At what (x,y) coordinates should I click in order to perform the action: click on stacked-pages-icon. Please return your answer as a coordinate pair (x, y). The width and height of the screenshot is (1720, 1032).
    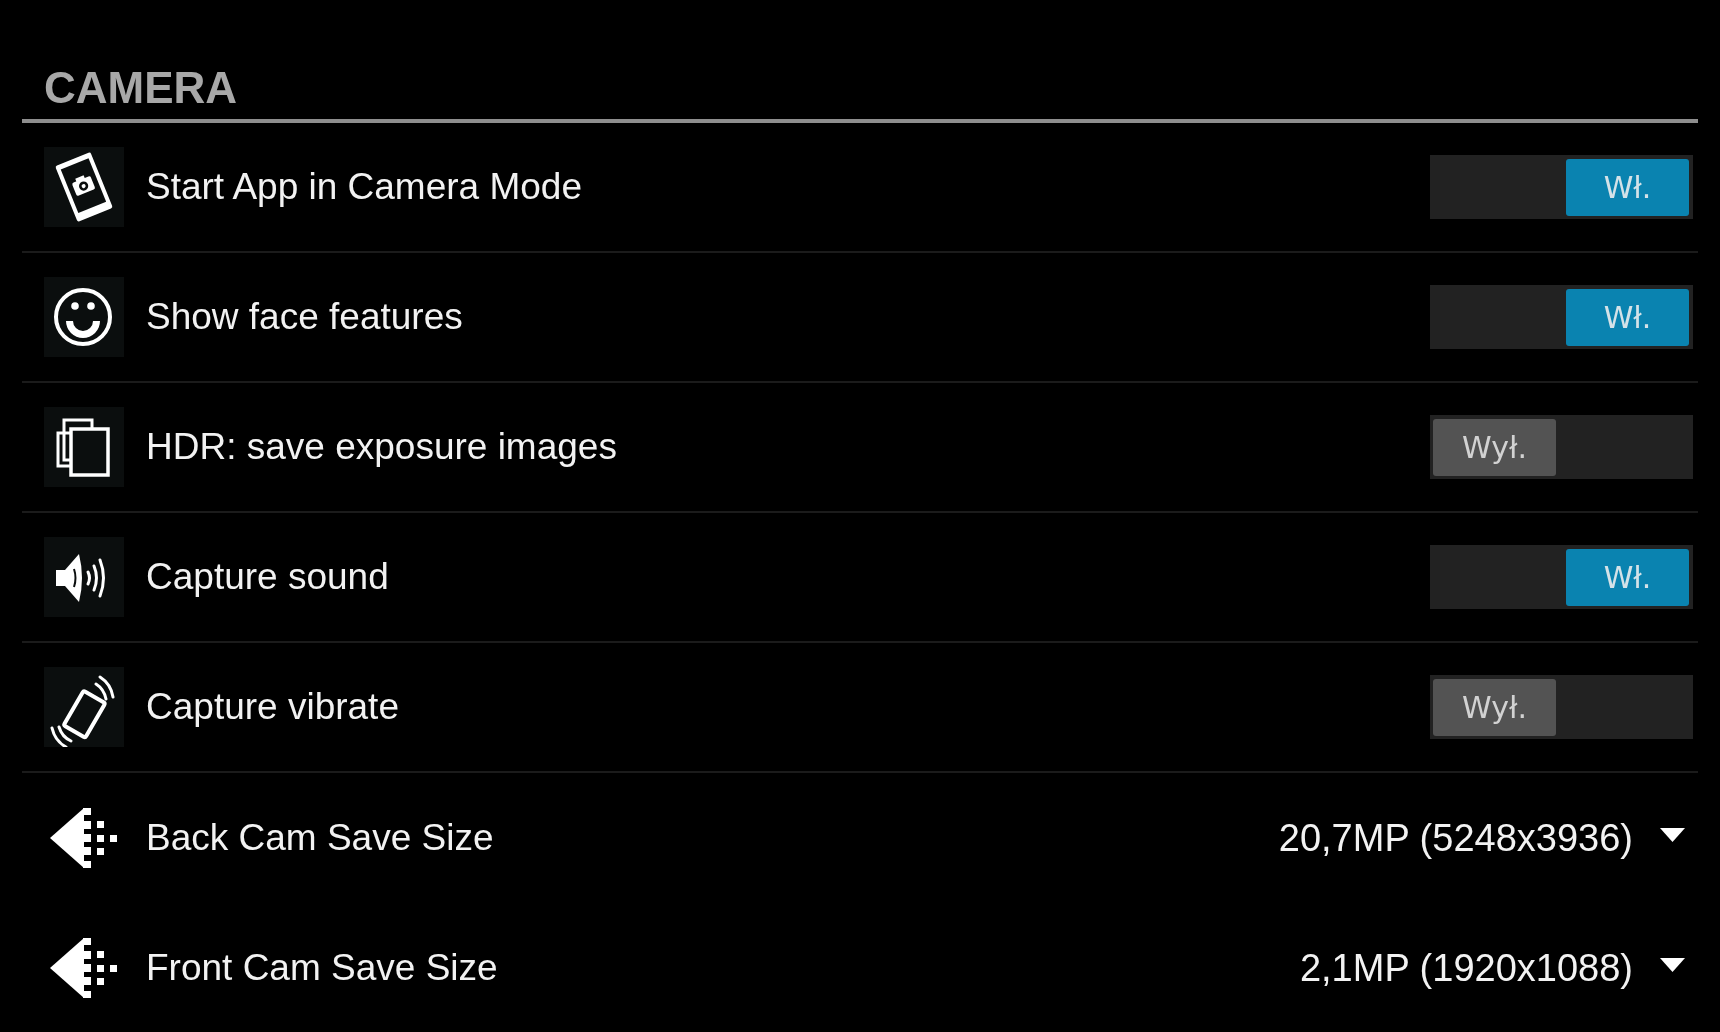
    Looking at the image, I should click on (84, 447).